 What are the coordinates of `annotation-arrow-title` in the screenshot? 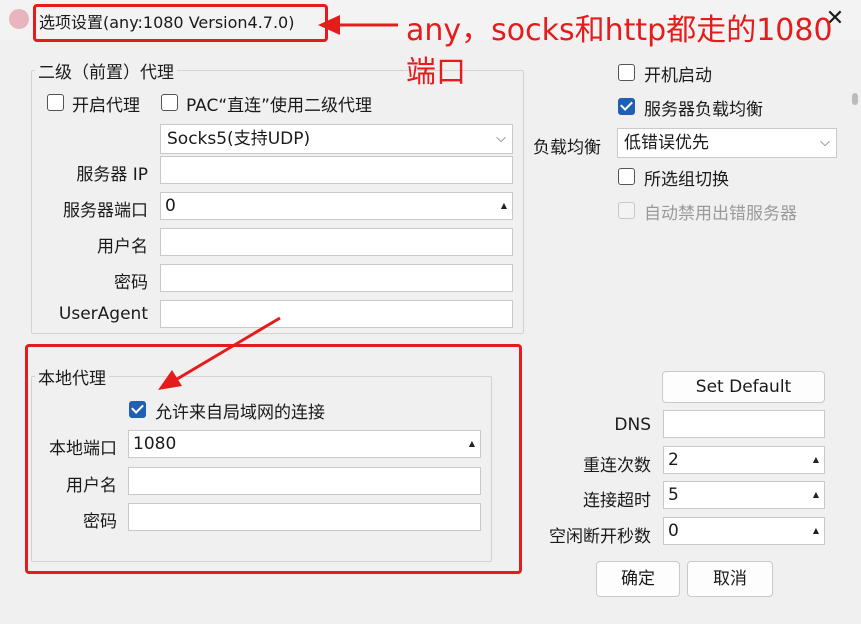 It's located at (358, 25).